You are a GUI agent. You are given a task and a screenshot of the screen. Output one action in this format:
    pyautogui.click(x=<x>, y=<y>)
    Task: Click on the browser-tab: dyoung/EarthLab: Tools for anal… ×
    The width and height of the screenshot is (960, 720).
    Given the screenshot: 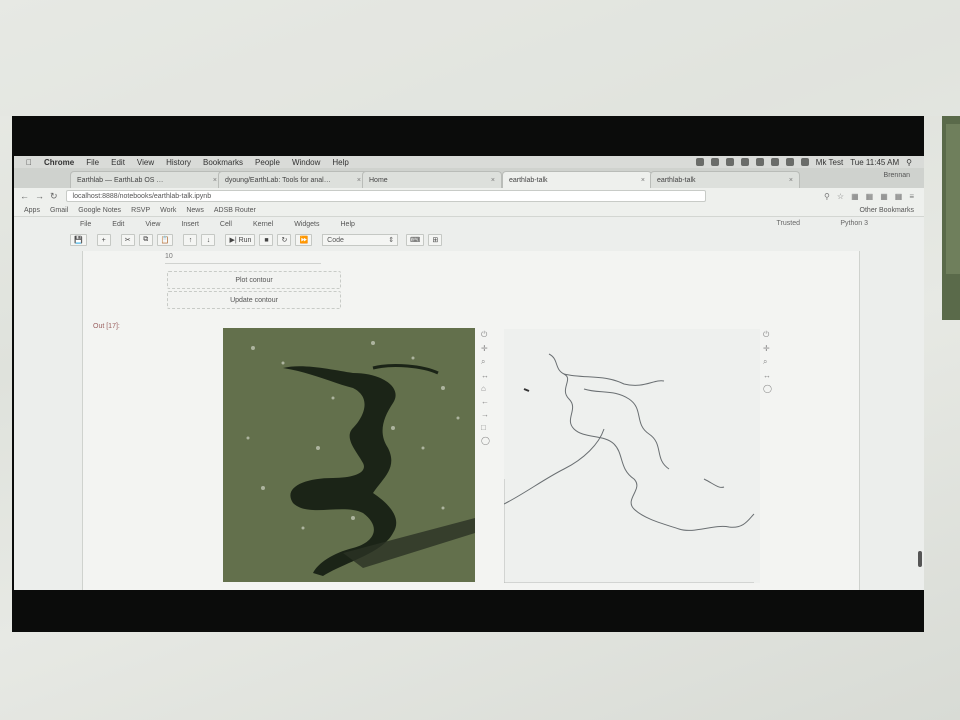 What is the action you would take?
    pyautogui.click(x=293, y=179)
    